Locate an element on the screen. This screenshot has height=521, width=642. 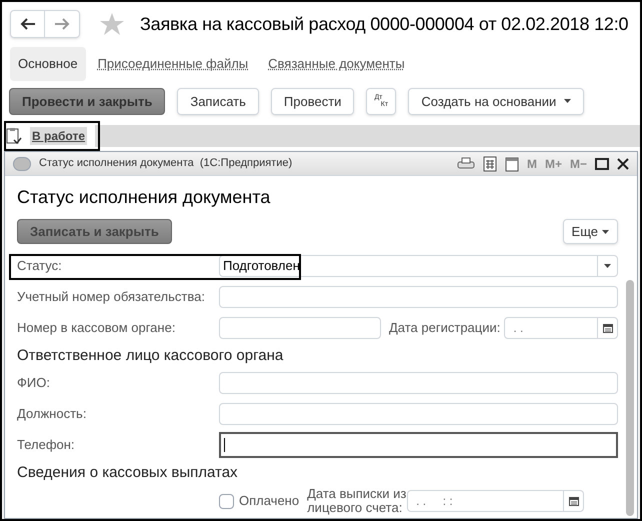
text-cursor is located at coordinates (224, 445).